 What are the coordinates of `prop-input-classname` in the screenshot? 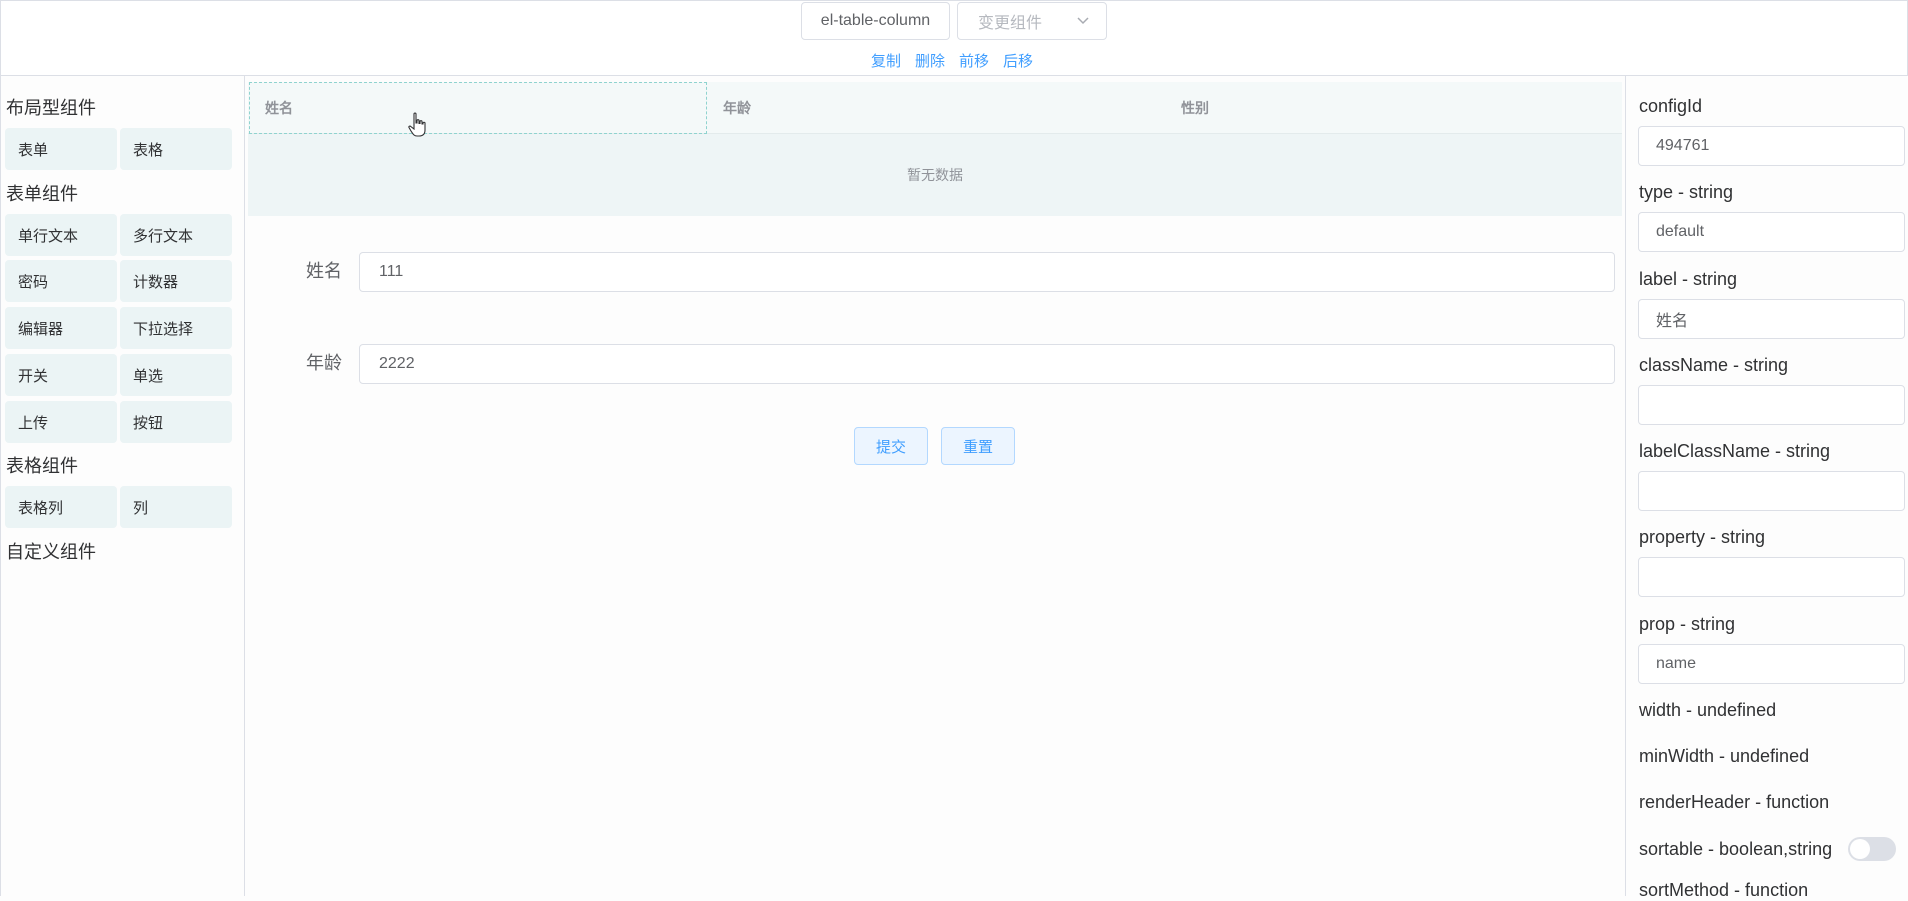 It's located at (1771, 405).